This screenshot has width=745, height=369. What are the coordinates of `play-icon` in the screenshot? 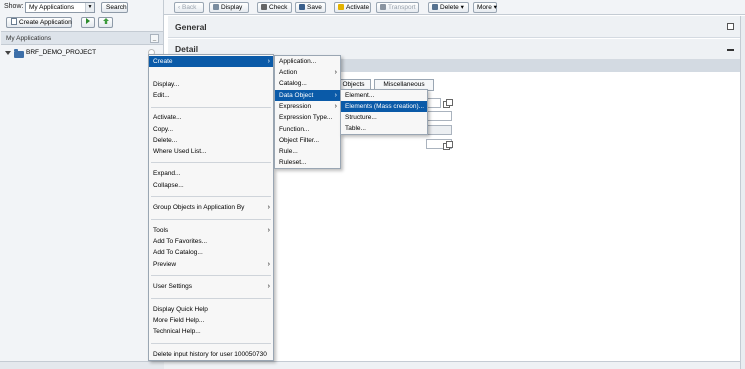 It's located at (88, 21).